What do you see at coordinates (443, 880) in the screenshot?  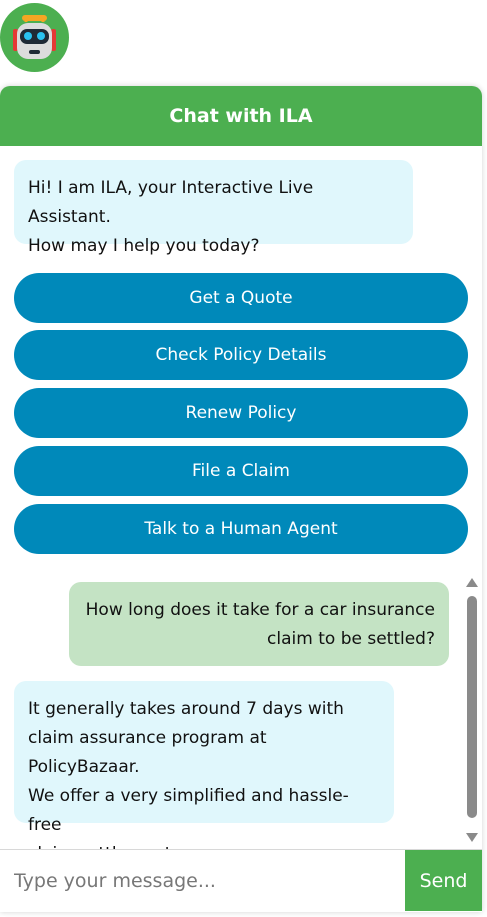 I see `send-button: Send` at bounding box center [443, 880].